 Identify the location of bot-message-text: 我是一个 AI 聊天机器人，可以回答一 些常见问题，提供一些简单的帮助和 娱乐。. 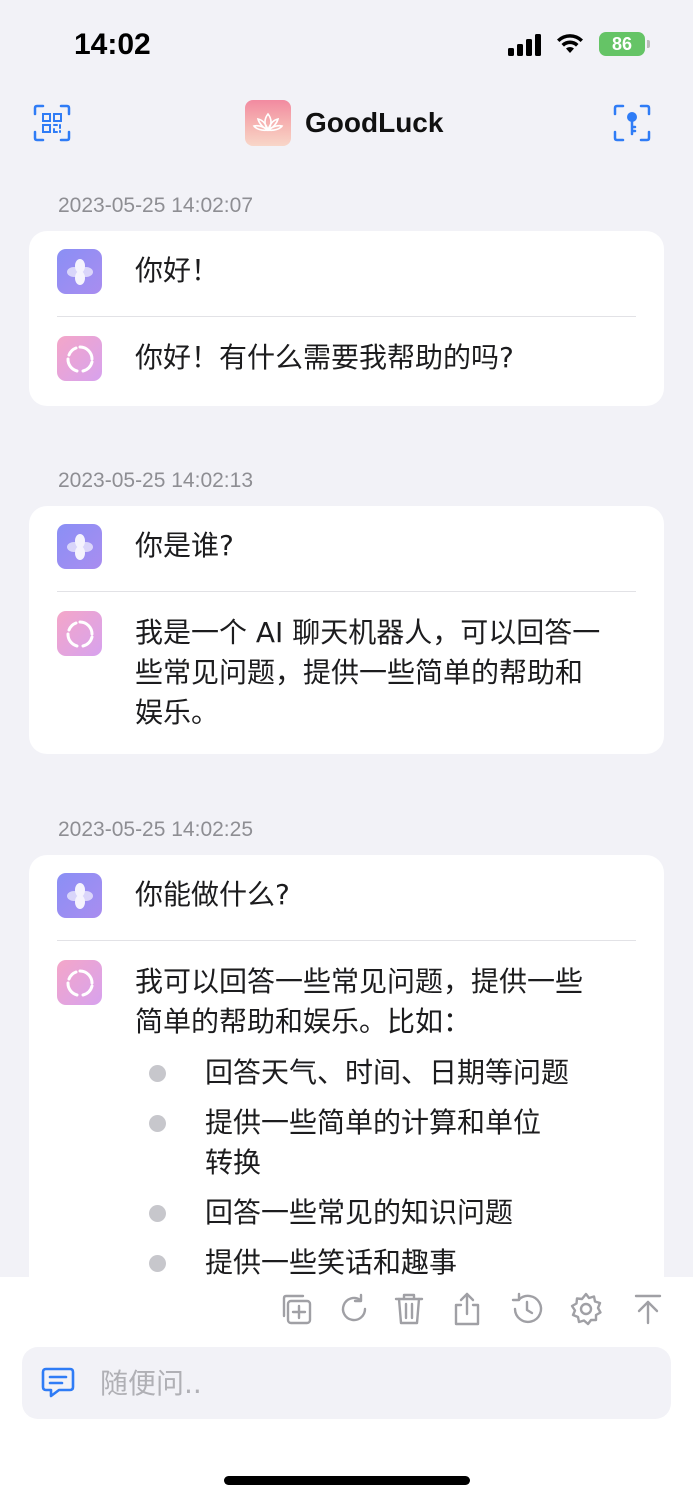
(385, 673).